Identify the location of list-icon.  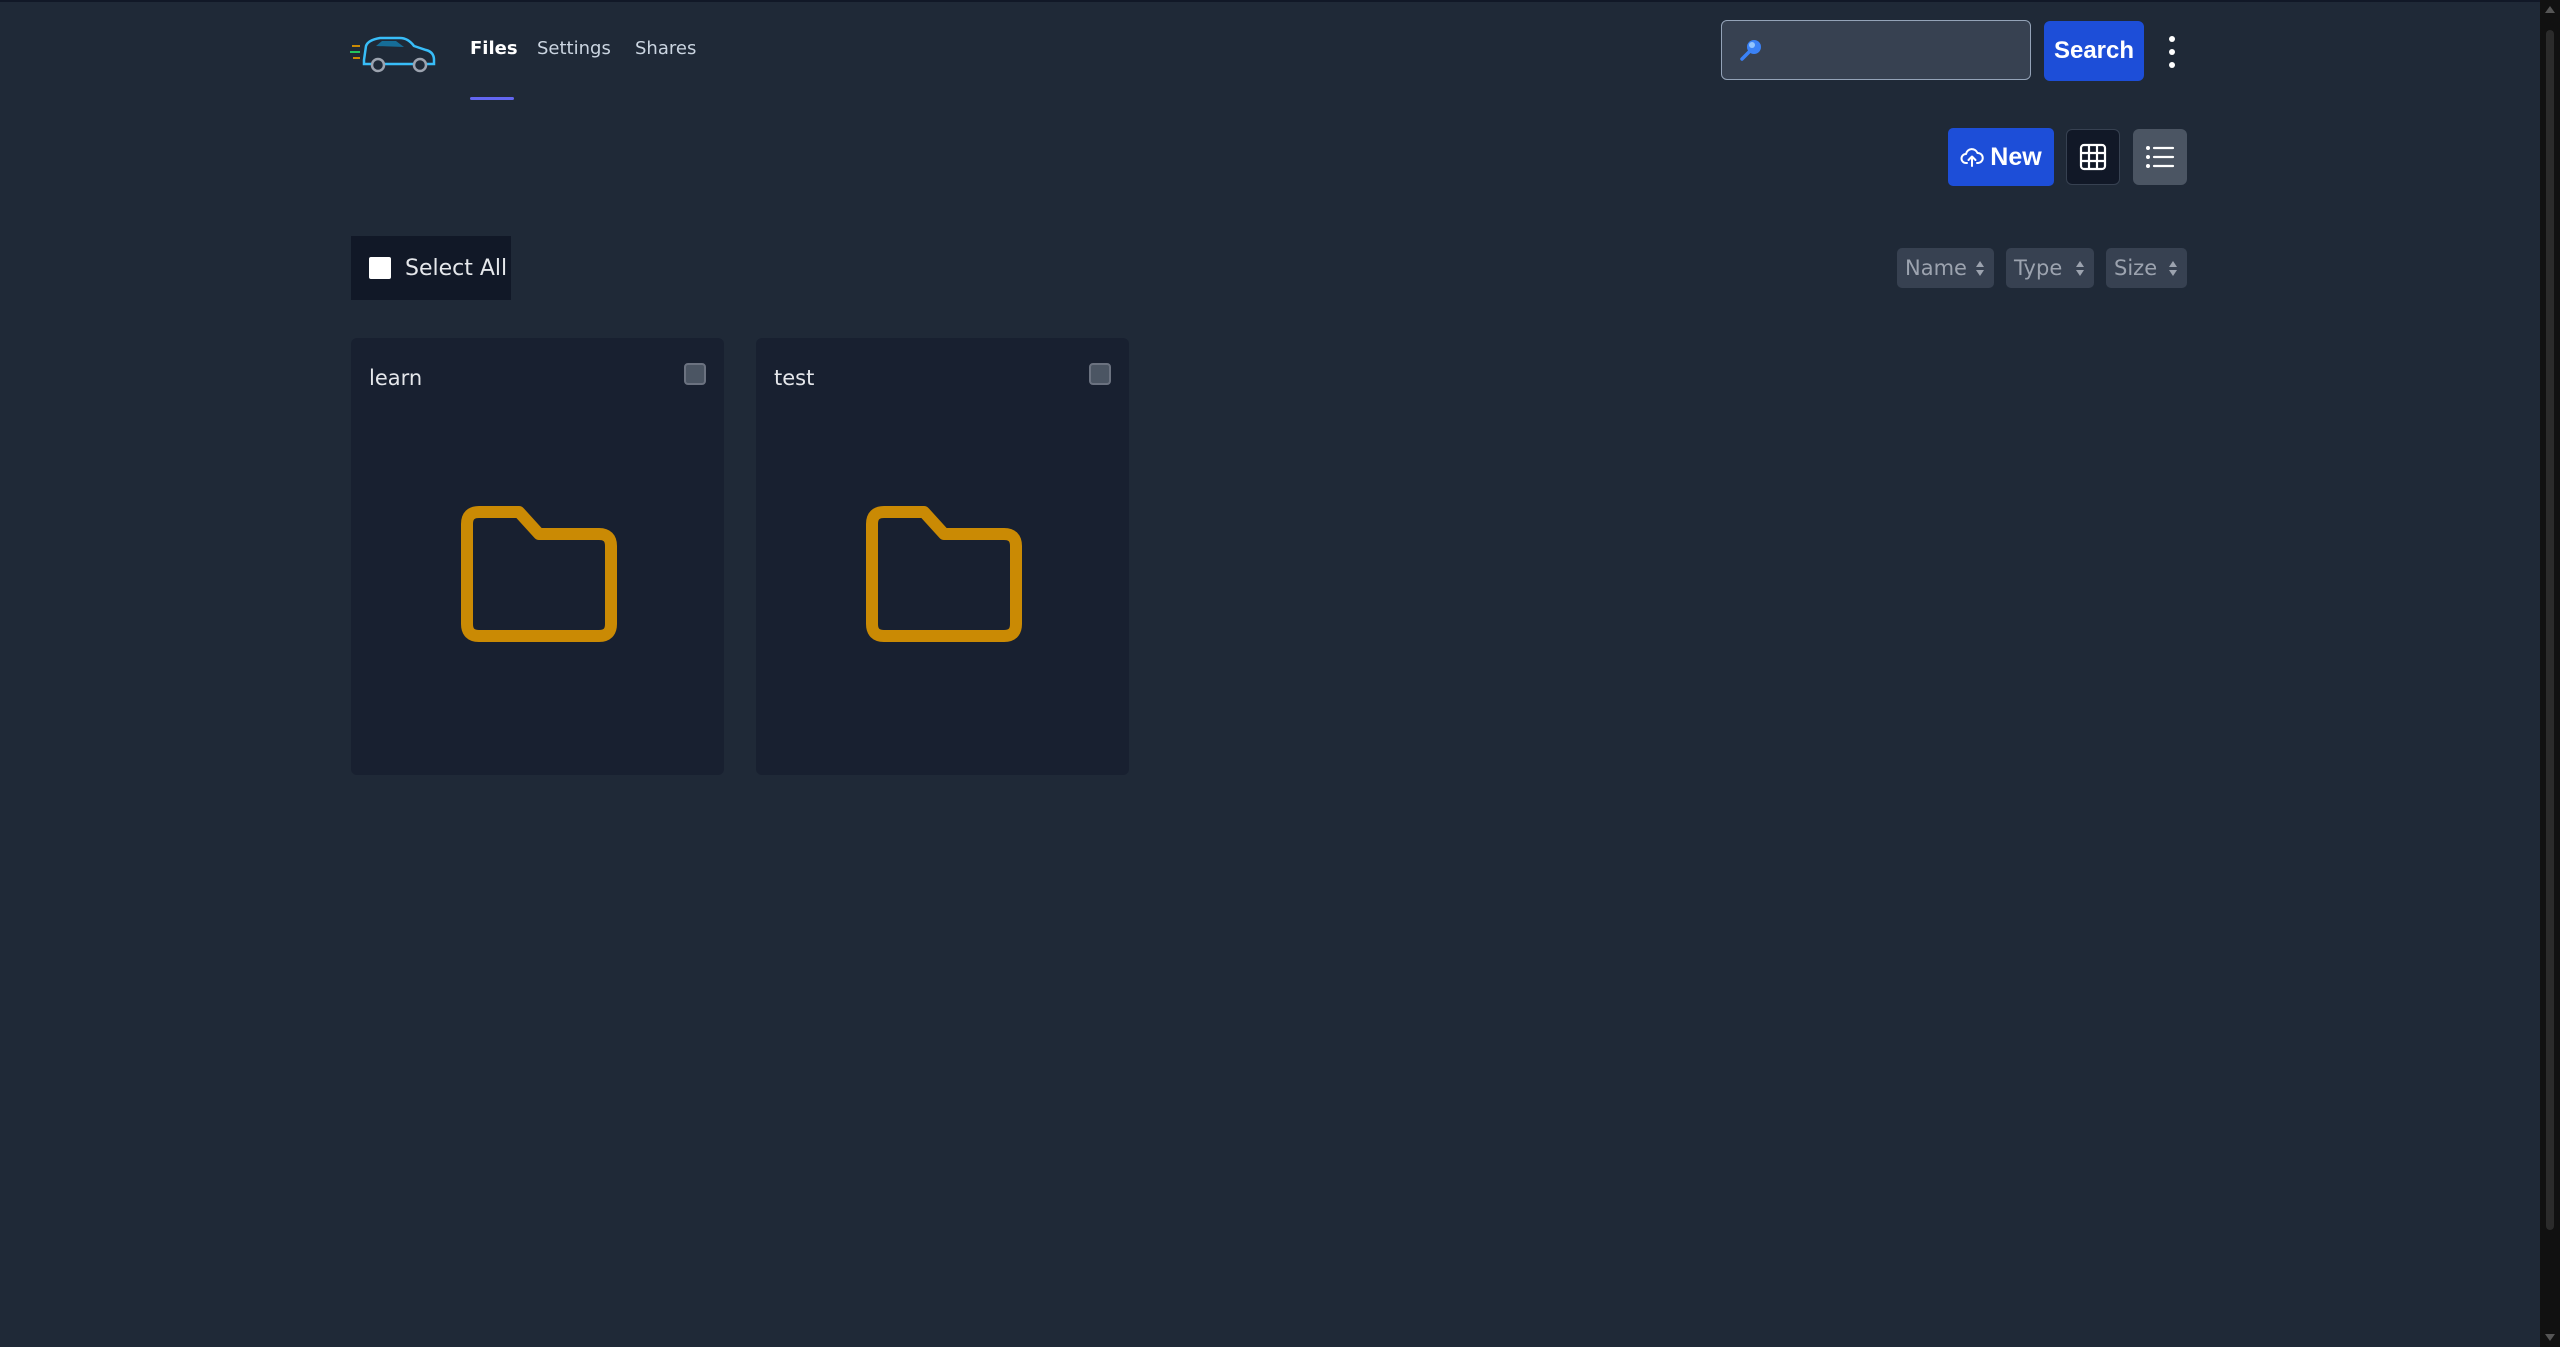
(2160, 157).